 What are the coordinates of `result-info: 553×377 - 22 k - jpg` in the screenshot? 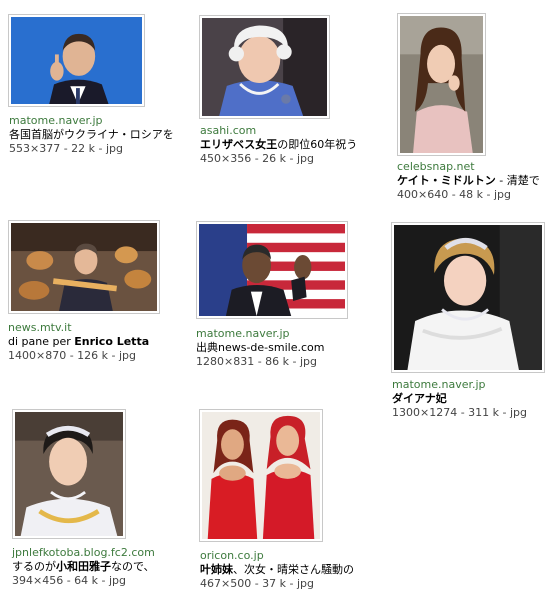 It's located at (66, 148).